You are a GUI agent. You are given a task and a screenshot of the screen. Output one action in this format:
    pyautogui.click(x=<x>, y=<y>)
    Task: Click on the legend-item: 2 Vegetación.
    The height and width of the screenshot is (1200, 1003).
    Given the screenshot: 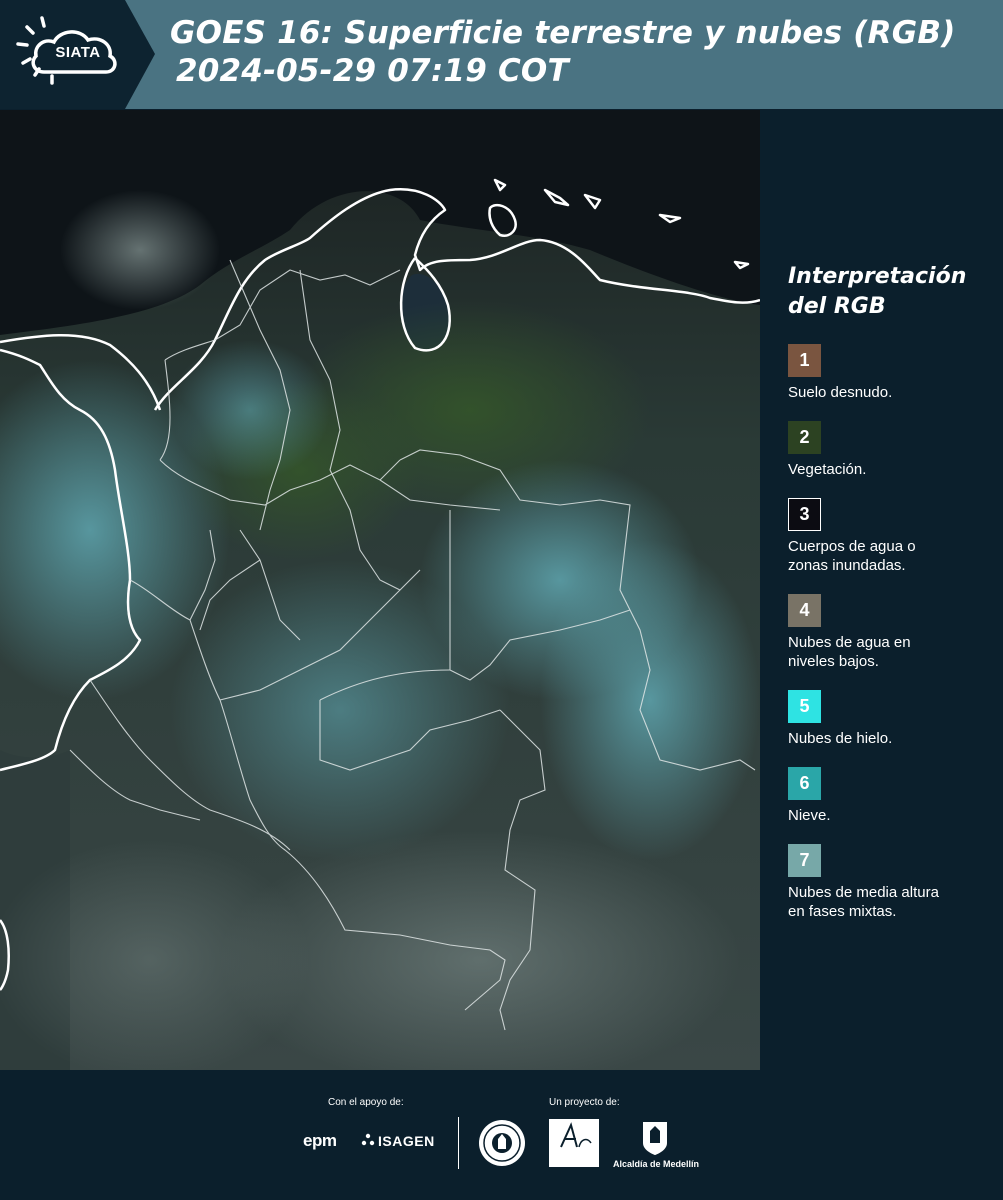 What is the action you would take?
    pyautogui.click(x=888, y=450)
    